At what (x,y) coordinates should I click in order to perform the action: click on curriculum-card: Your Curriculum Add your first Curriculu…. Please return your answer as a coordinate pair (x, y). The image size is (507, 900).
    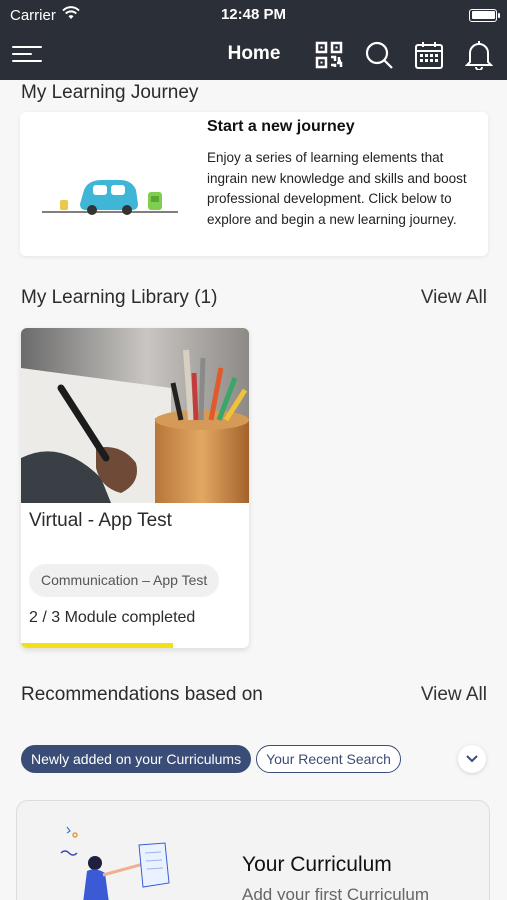
    Looking at the image, I should click on (253, 850).